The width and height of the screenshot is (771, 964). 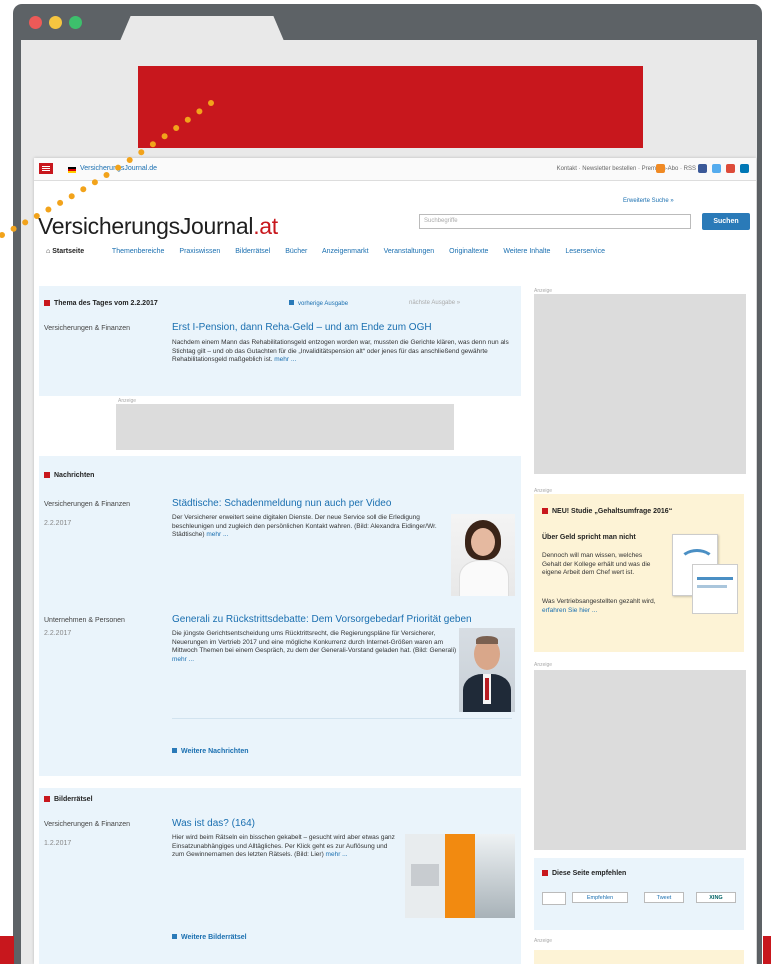 I want to click on de-site-link: VersicherungsJournal.de, so click(x=118, y=168).